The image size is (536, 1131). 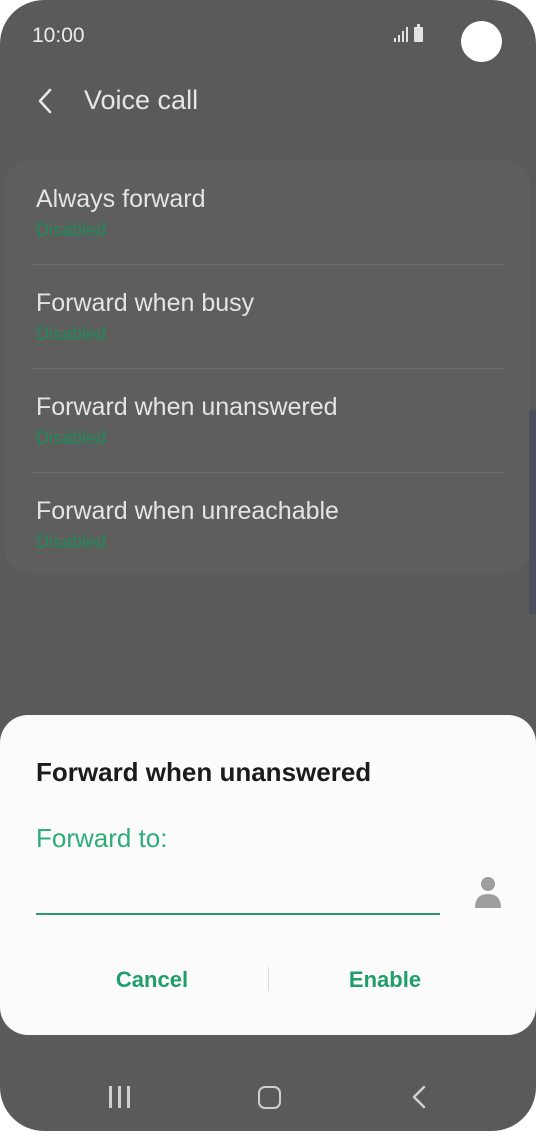 What do you see at coordinates (187, 511) in the screenshot?
I see `list-item-title: Forward when unreachable` at bounding box center [187, 511].